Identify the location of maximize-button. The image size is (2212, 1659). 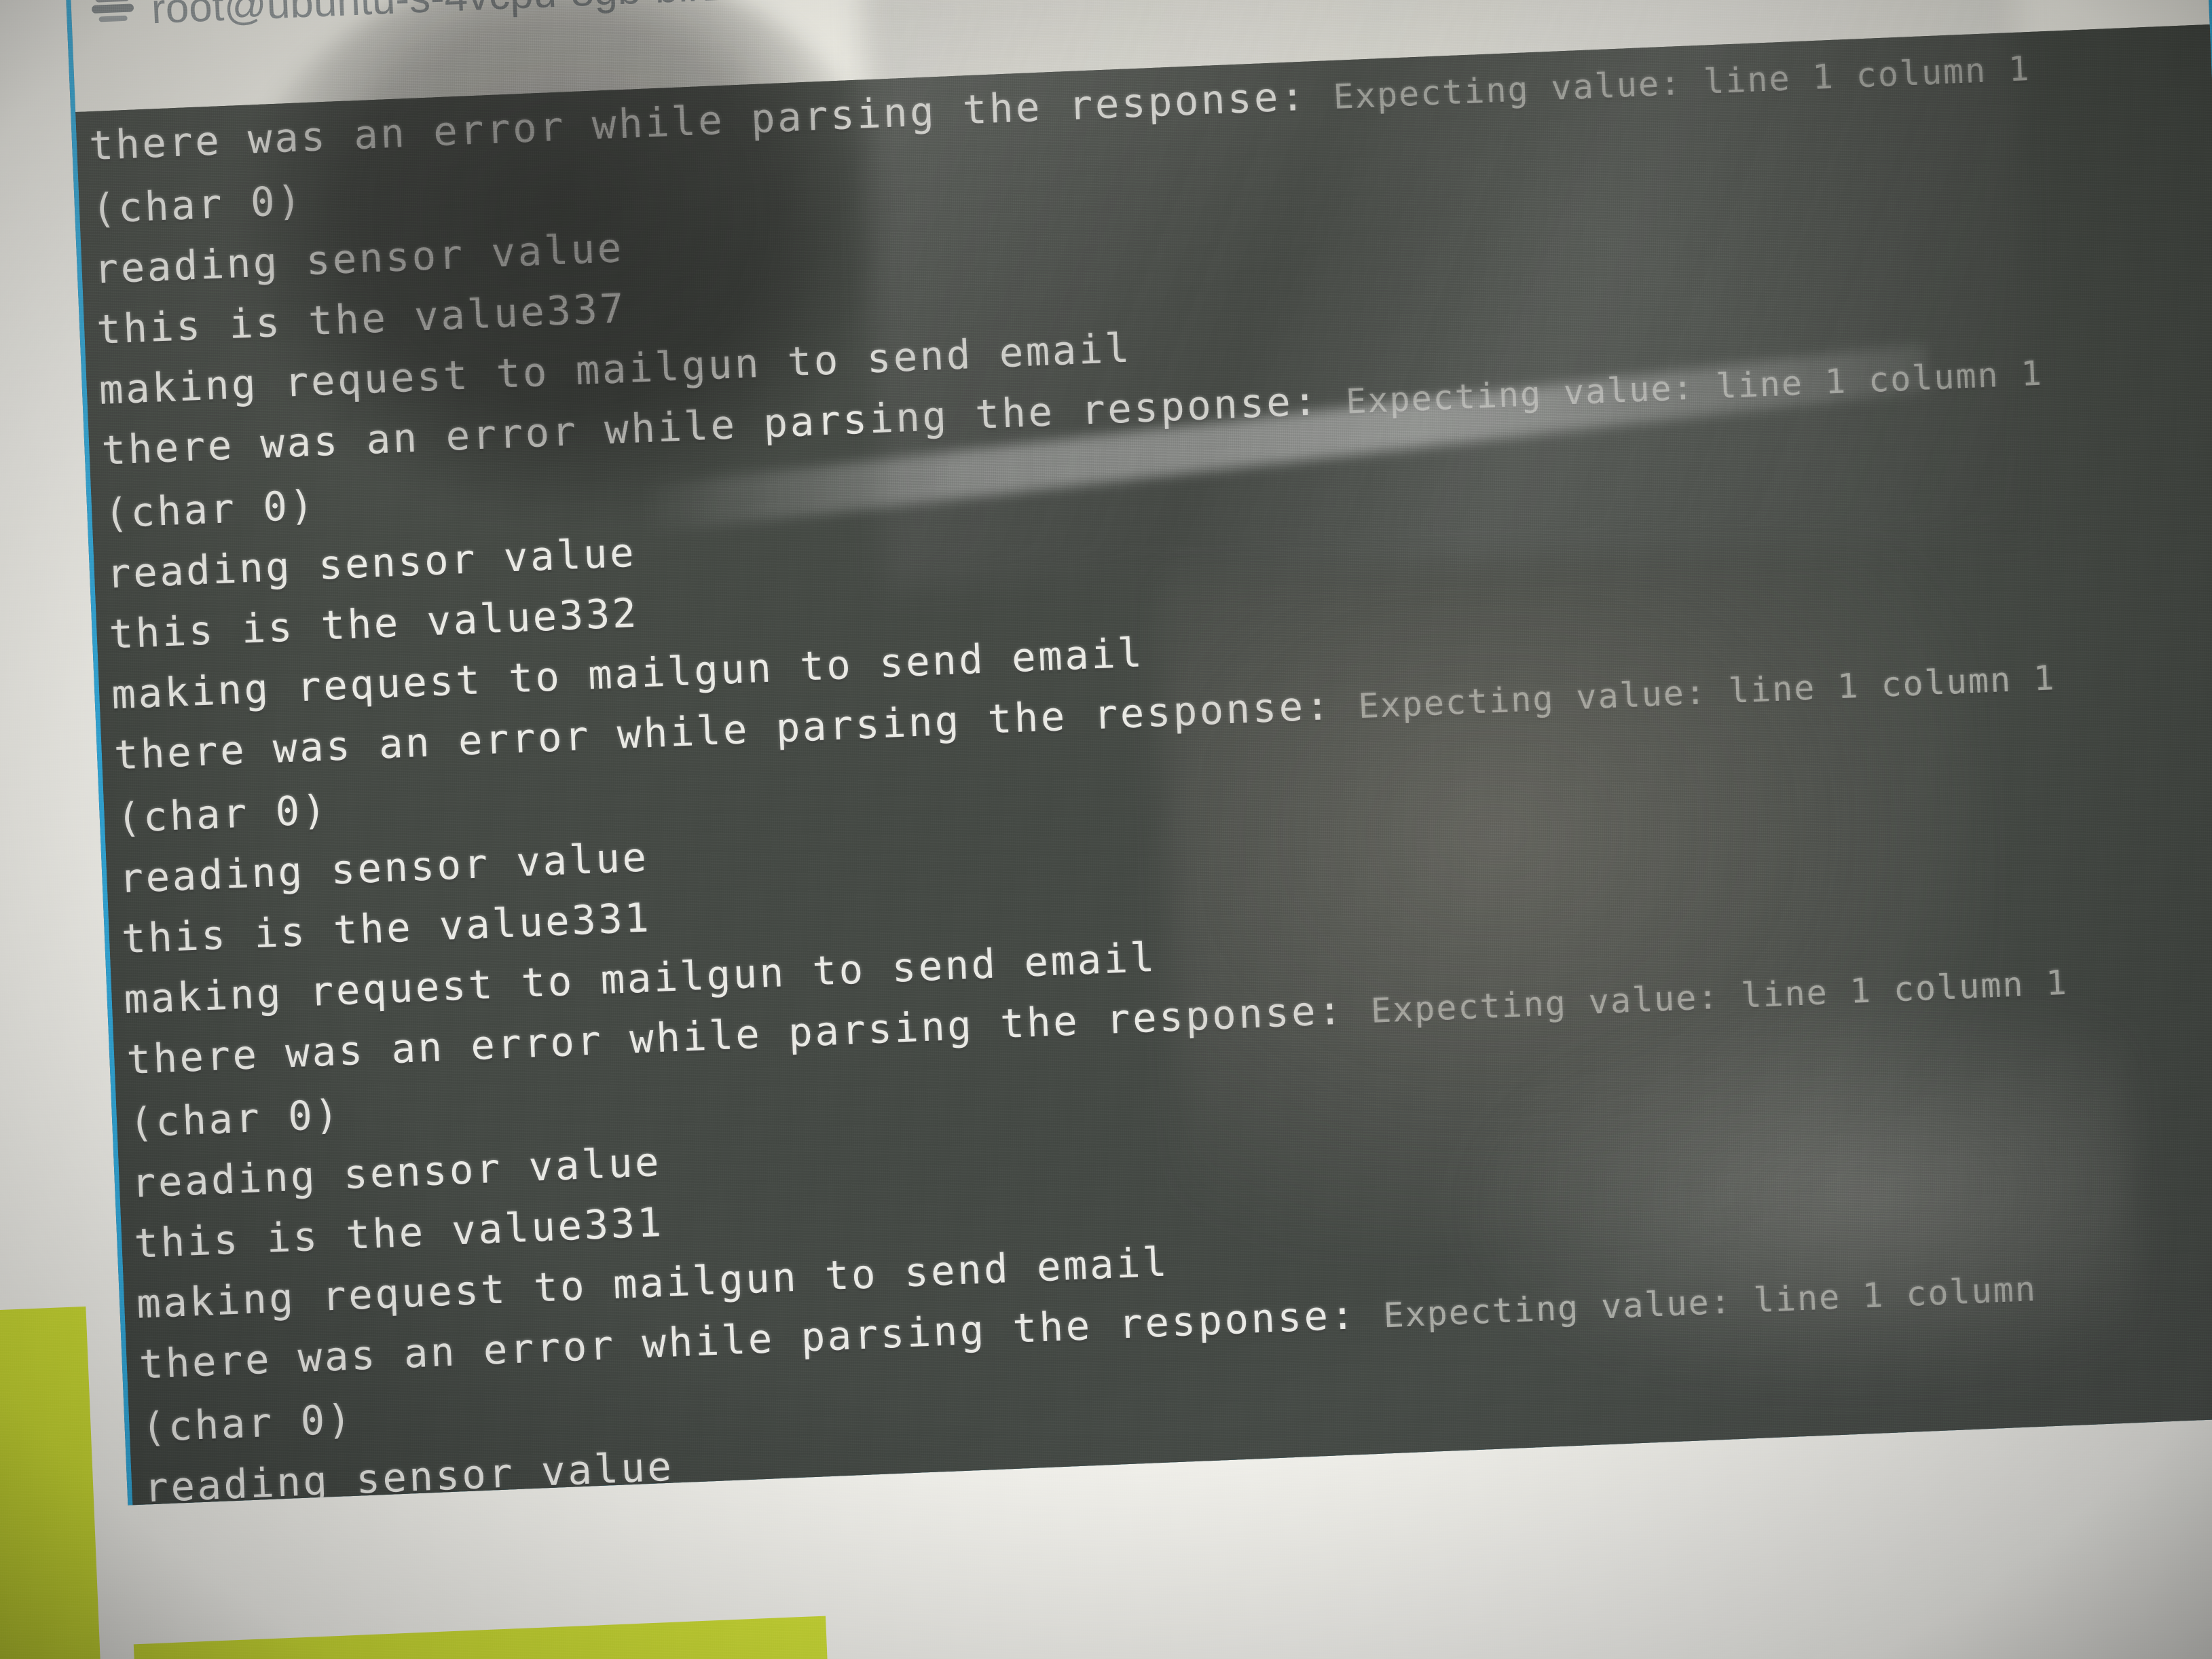
(2012, 7).